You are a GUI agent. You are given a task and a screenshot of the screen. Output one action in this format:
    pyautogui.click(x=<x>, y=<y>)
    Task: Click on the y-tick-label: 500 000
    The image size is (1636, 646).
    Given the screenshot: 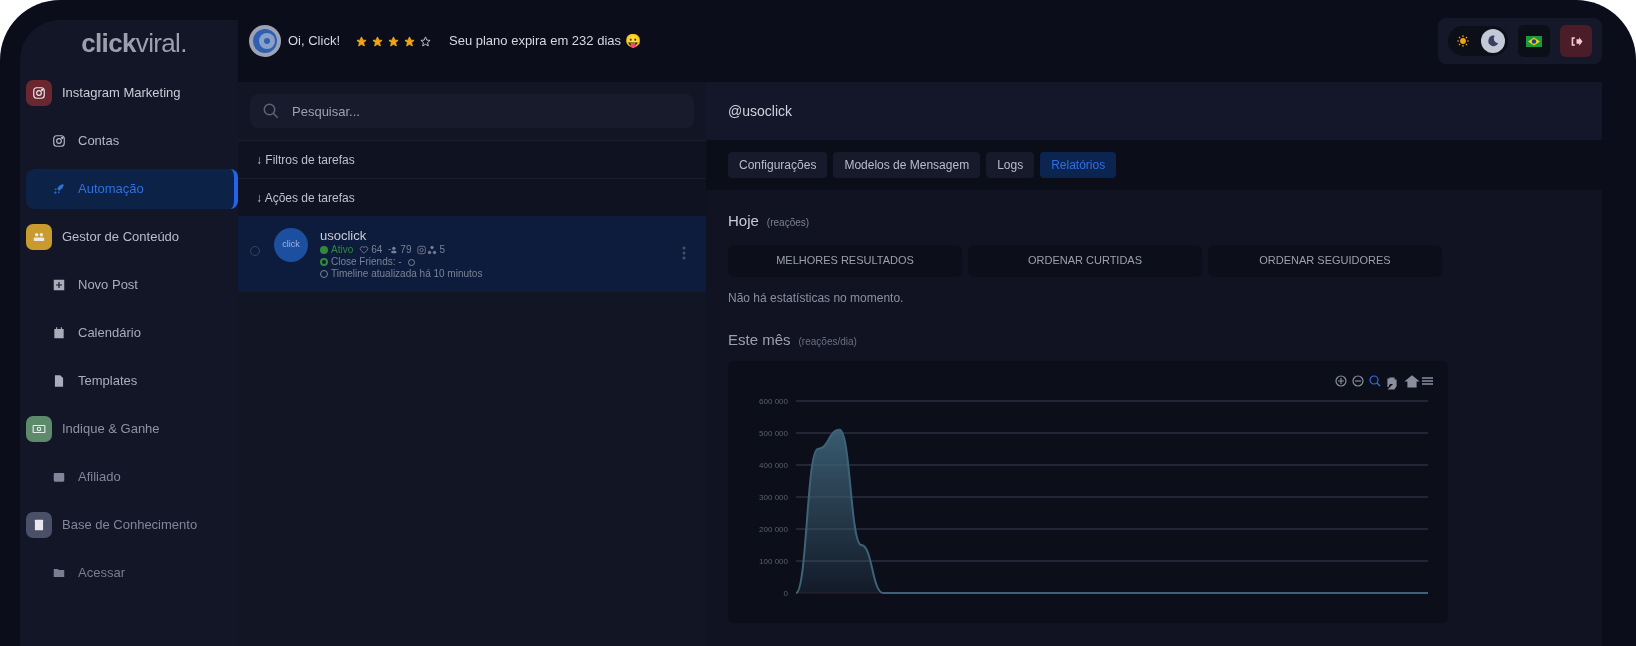 What is the action you would take?
    pyautogui.click(x=773, y=433)
    